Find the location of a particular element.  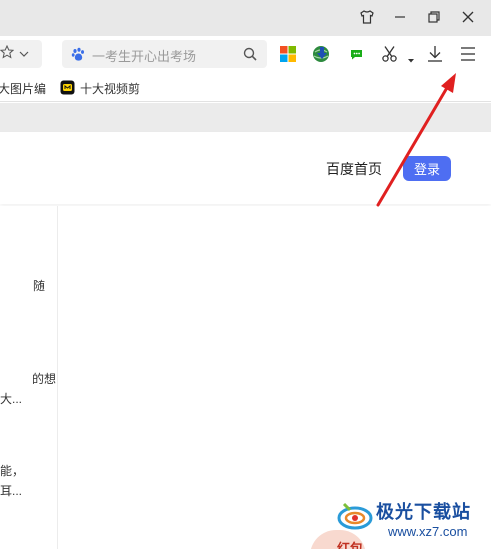

download-icon is located at coordinates (435, 54).